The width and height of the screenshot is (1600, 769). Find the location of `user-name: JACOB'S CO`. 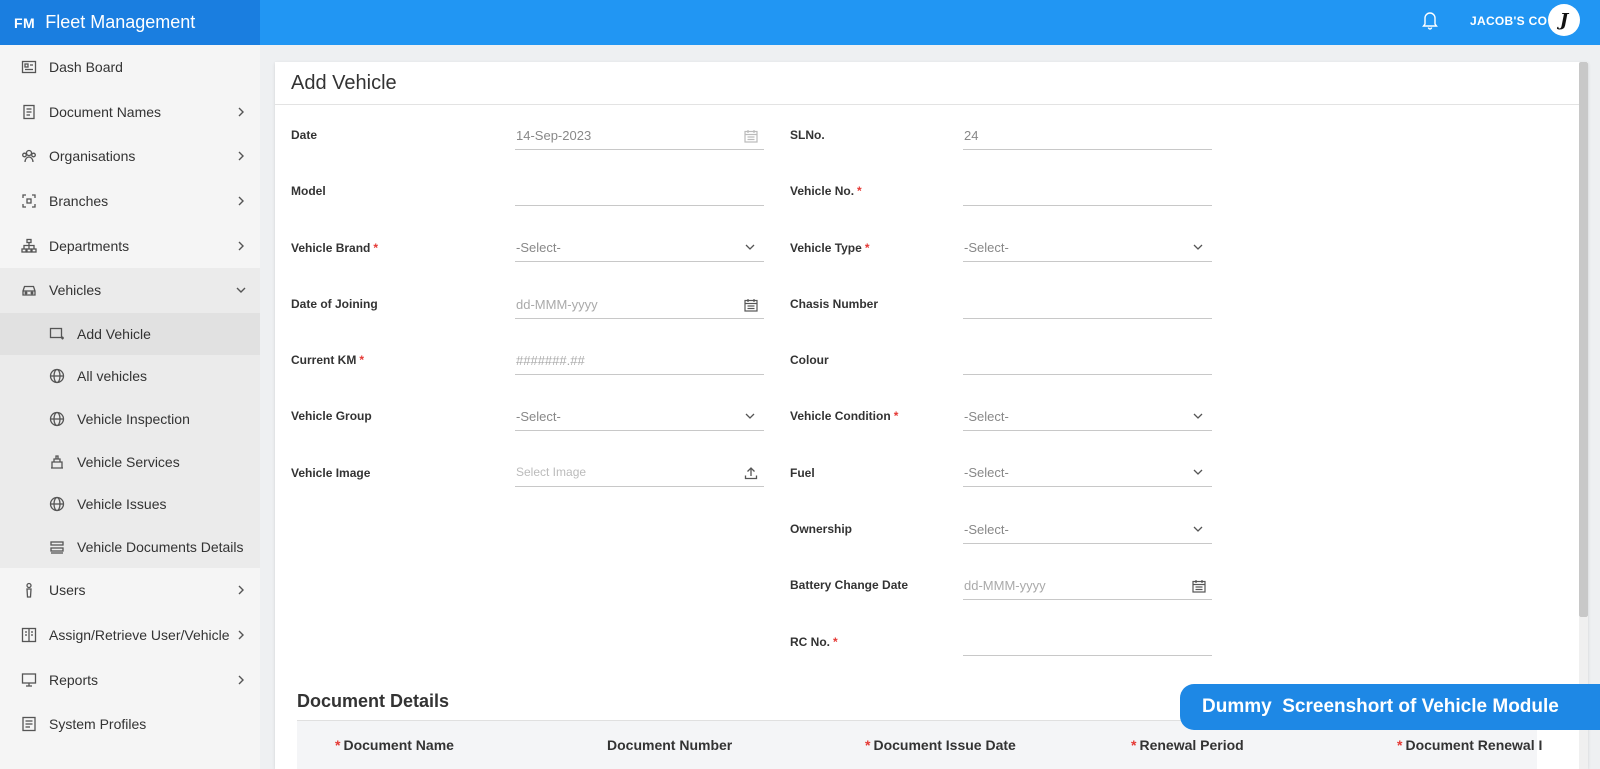

user-name: JACOB'S CO is located at coordinates (1508, 21).